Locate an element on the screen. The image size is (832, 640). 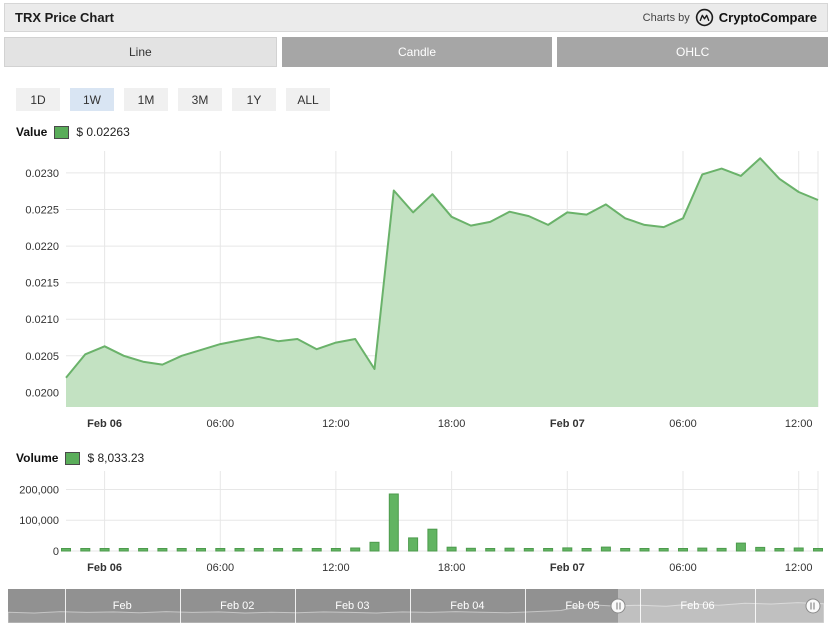
chart-type-tabs: Line Candle OHLC is located at coordinates (416, 52).